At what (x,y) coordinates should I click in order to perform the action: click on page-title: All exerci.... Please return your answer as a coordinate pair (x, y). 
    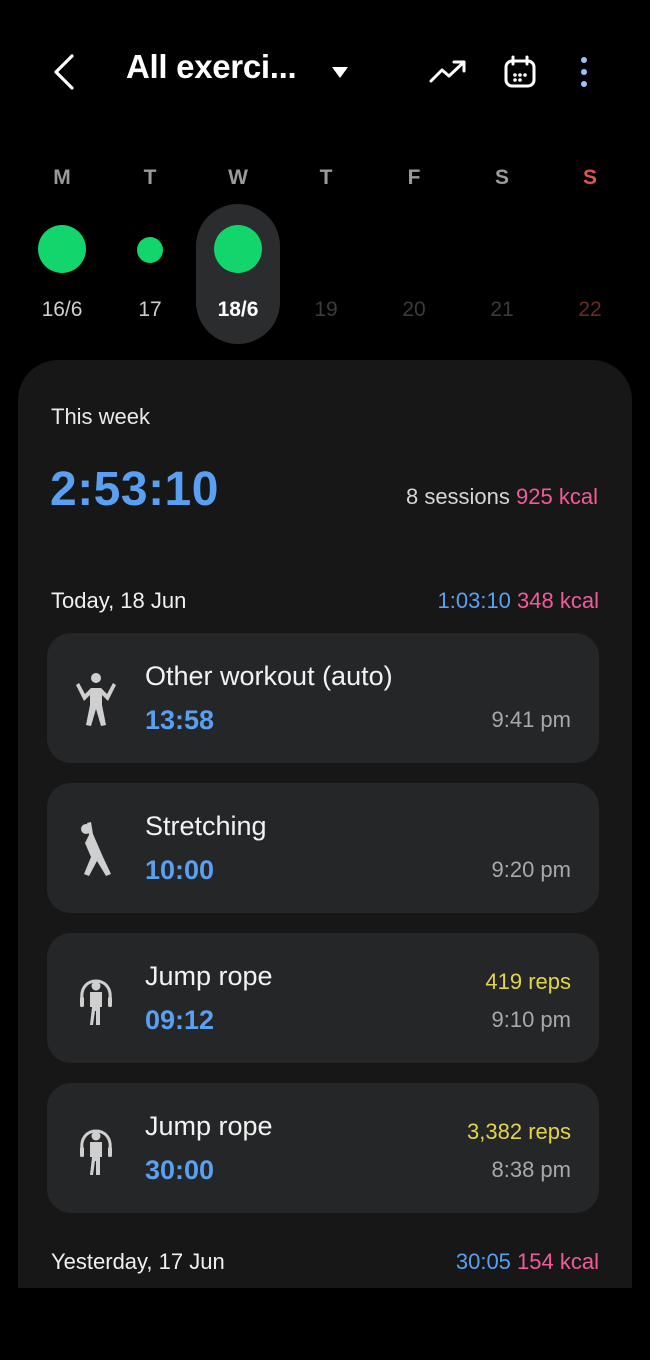
    Looking at the image, I should click on (211, 66).